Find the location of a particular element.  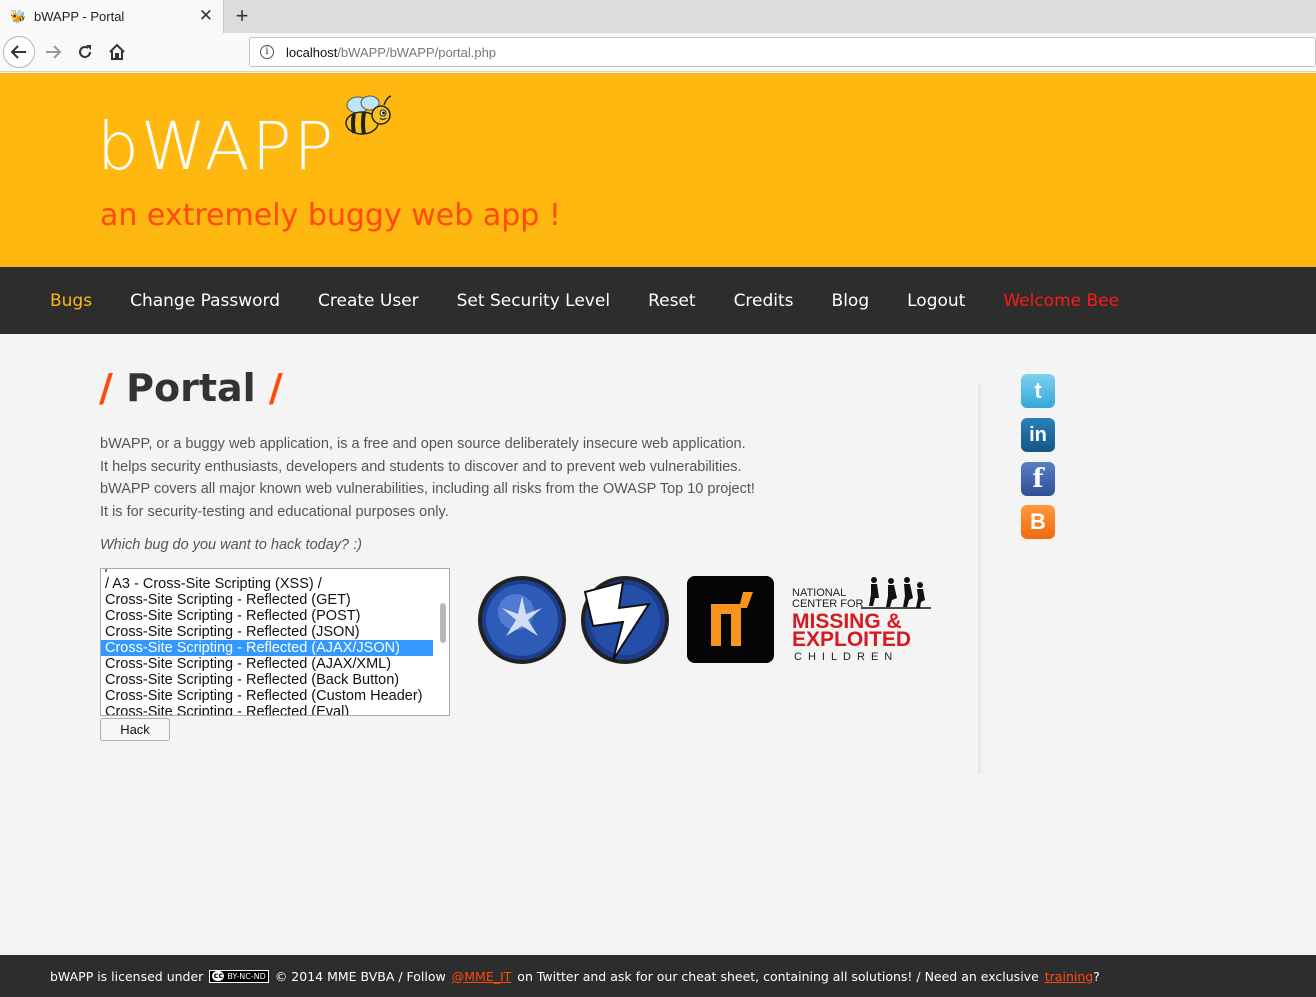

hack-button: Hack is located at coordinates (135, 729).